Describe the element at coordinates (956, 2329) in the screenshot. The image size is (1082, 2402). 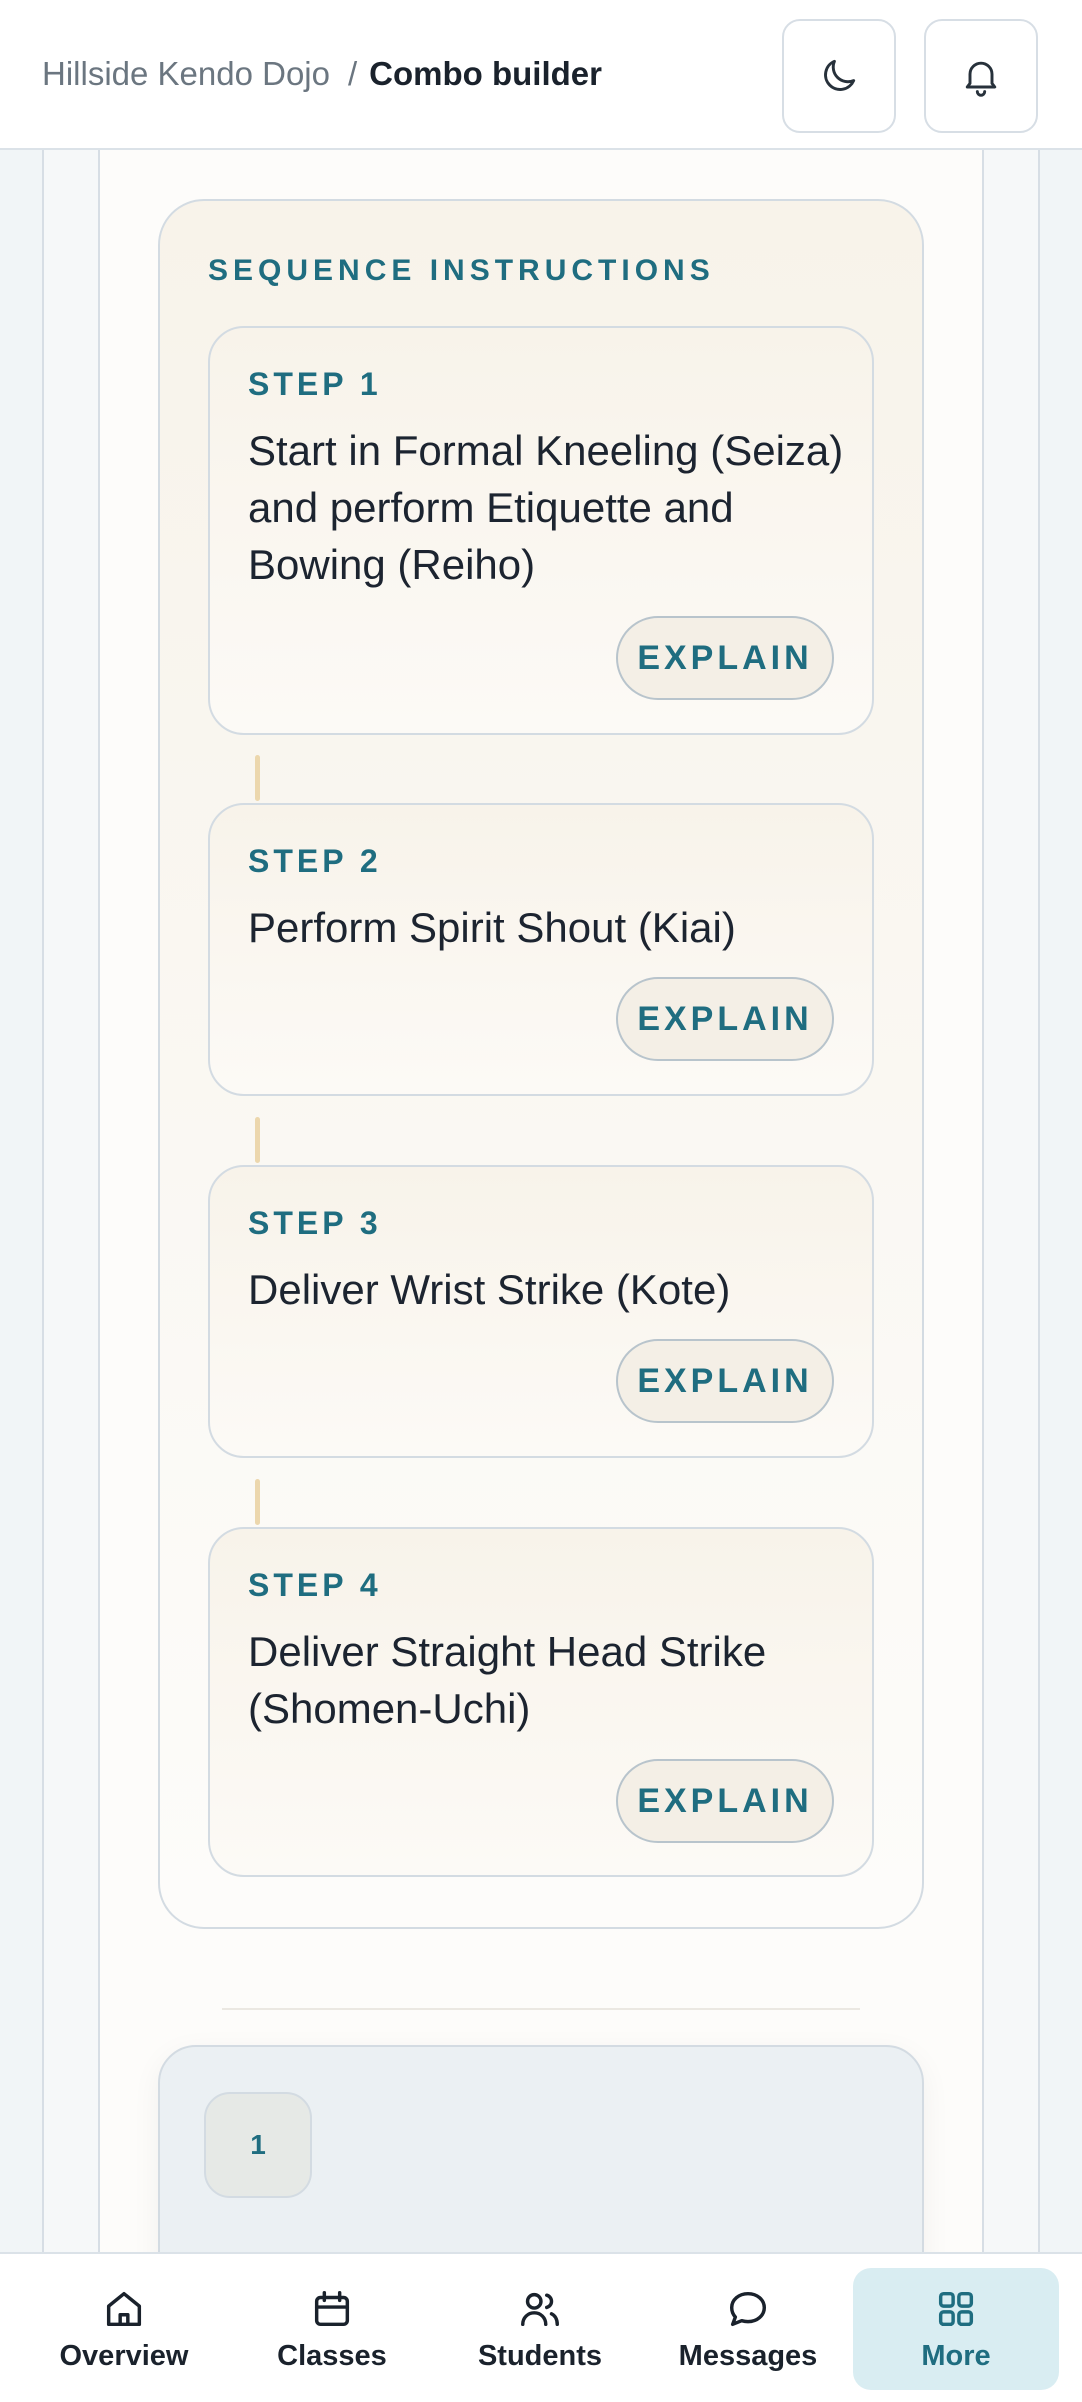
I see `nav-item-more: More` at that location.